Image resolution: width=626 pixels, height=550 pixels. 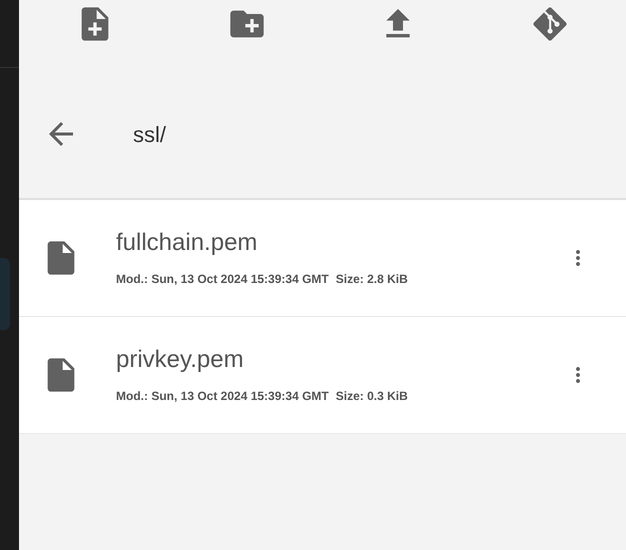 What do you see at coordinates (5, 294) in the screenshot?
I see `sidebar-highlight` at bounding box center [5, 294].